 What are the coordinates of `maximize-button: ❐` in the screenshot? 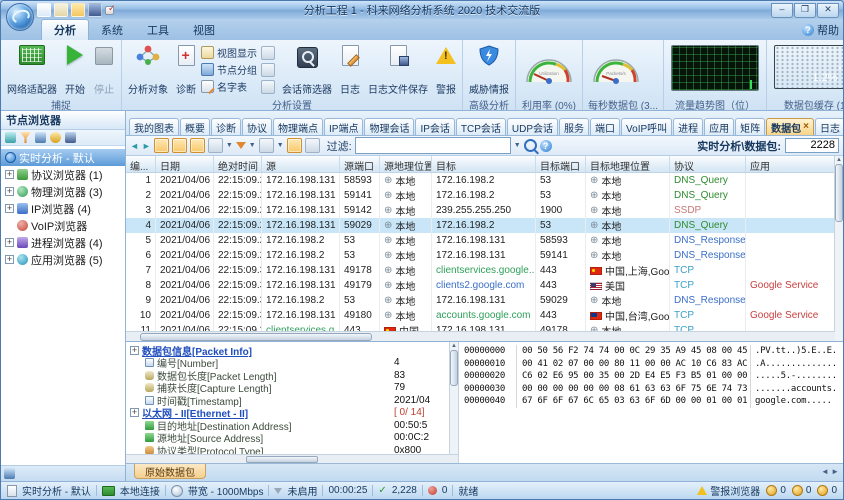 It's located at (805, 10).